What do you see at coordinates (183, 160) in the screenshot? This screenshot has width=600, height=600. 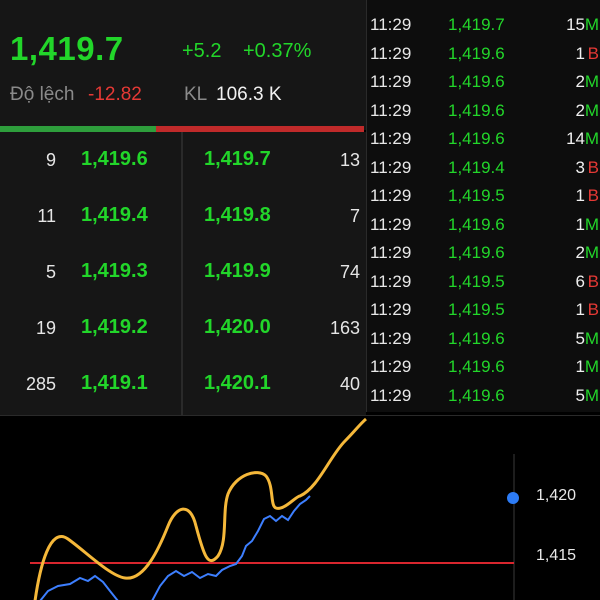 I see `order-book-row: 9 1,419.6 1,419.7 13` at bounding box center [183, 160].